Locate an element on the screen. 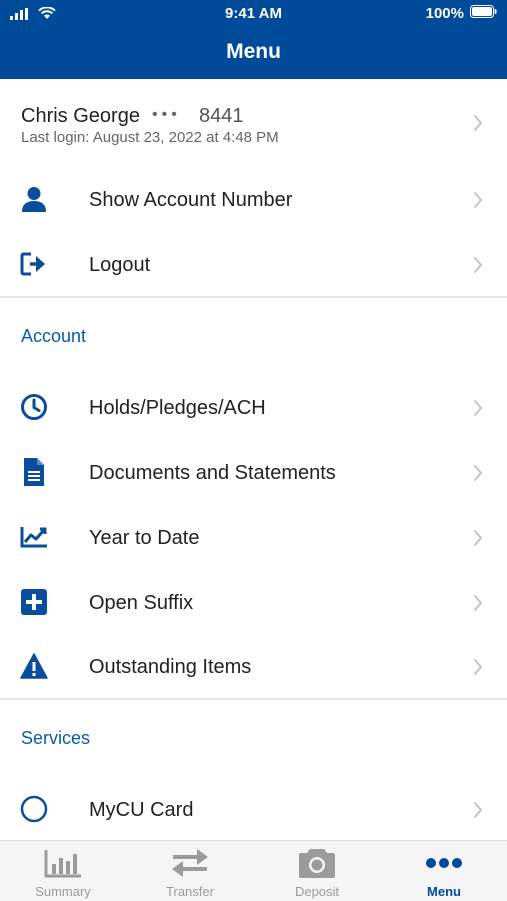  section-title-account: Account is located at coordinates (54, 336).